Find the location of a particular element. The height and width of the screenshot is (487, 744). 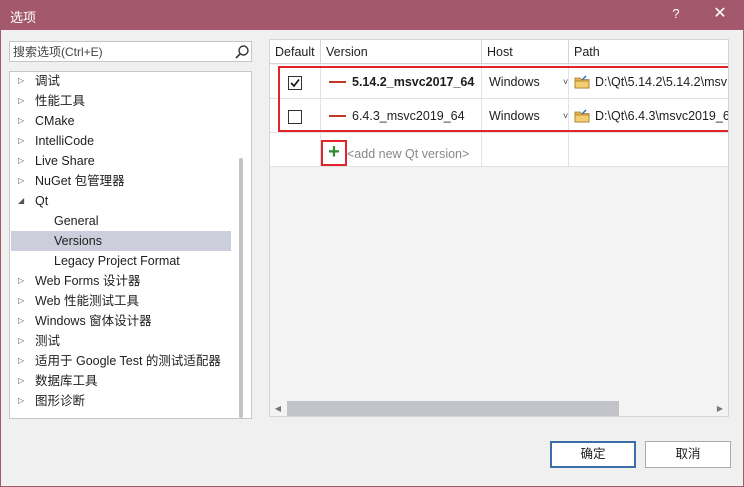

tree-item: ▷ Web Forms 设计器 is located at coordinates (121, 281).